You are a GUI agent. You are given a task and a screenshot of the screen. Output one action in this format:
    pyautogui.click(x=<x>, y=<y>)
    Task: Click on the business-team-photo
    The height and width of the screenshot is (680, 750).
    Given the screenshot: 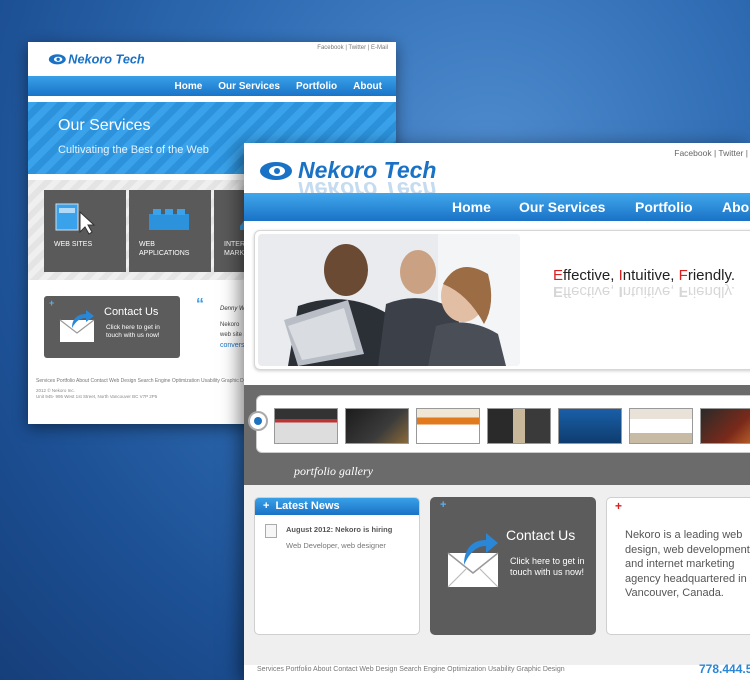 What is the action you would take?
    pyautogui.click(x=389, y=300)
    